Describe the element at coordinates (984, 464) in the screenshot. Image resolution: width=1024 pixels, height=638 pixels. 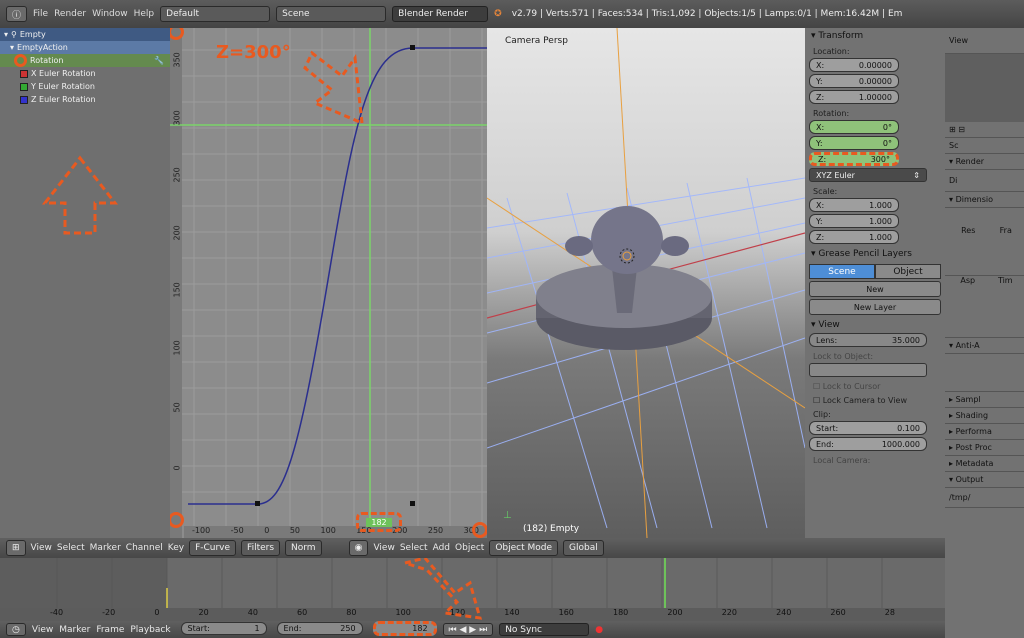
I see `metadata-panel-header: ▸ Metadata` at that location.